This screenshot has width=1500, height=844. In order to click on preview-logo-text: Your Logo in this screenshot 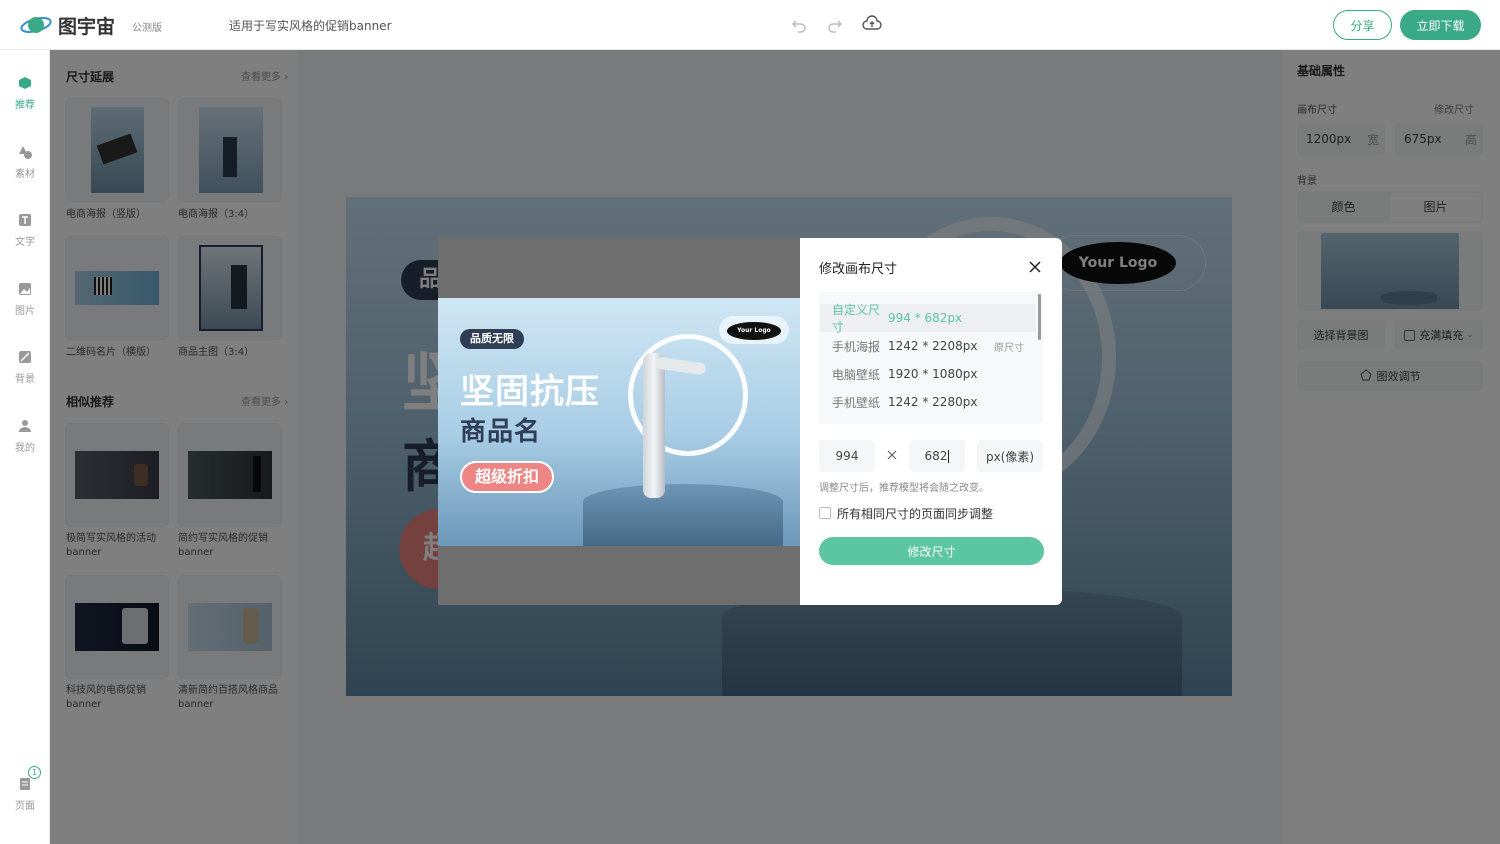, I will do `click(754, 330)`.